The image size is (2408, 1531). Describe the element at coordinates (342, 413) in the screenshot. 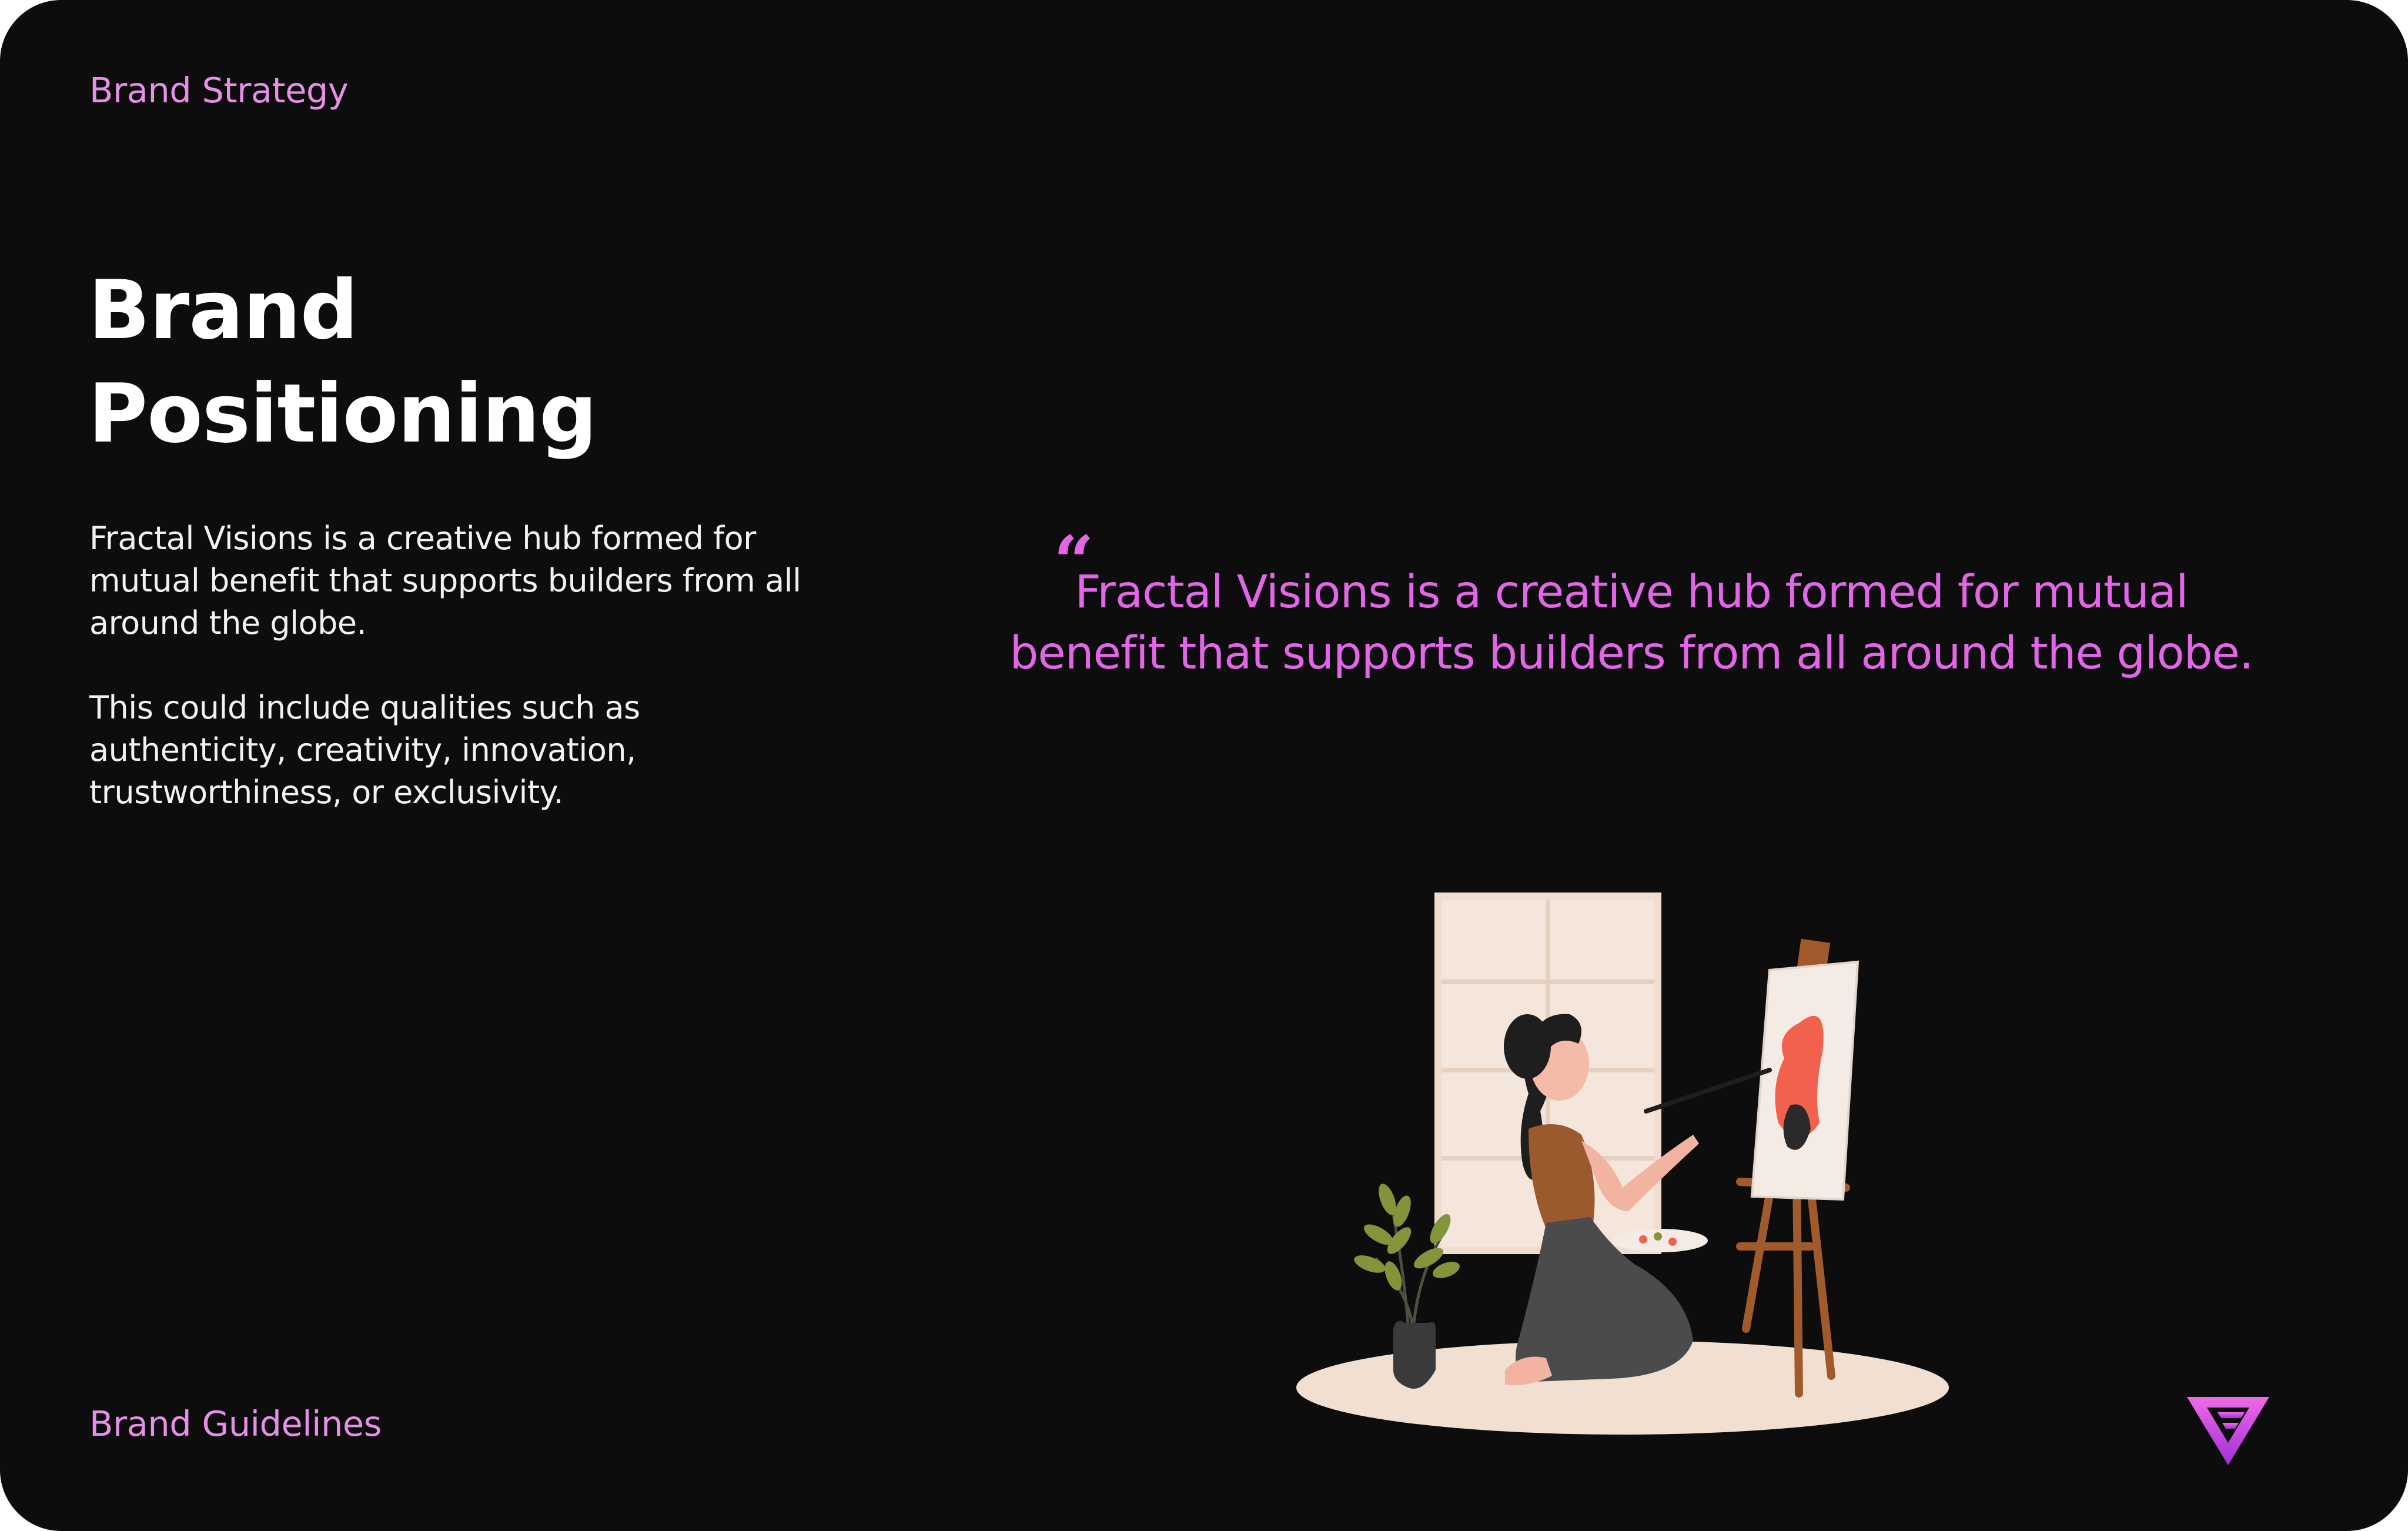

I see `title-line-2: Positioning` at that location.